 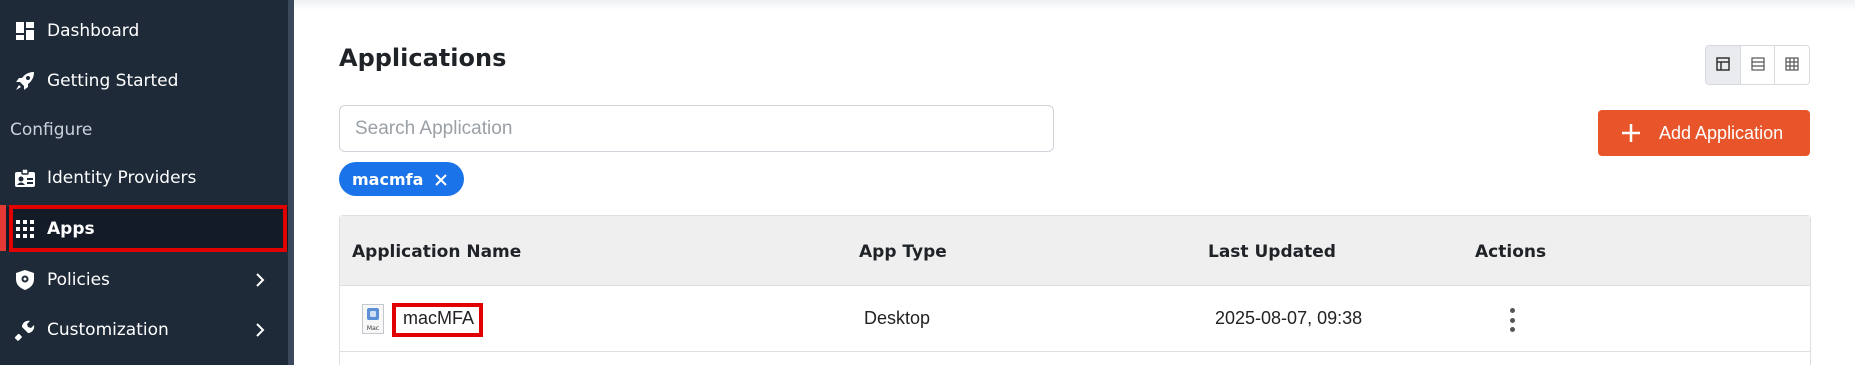 I want to click on column-header-updated: Last Updated, so click(x=1272, y=252).